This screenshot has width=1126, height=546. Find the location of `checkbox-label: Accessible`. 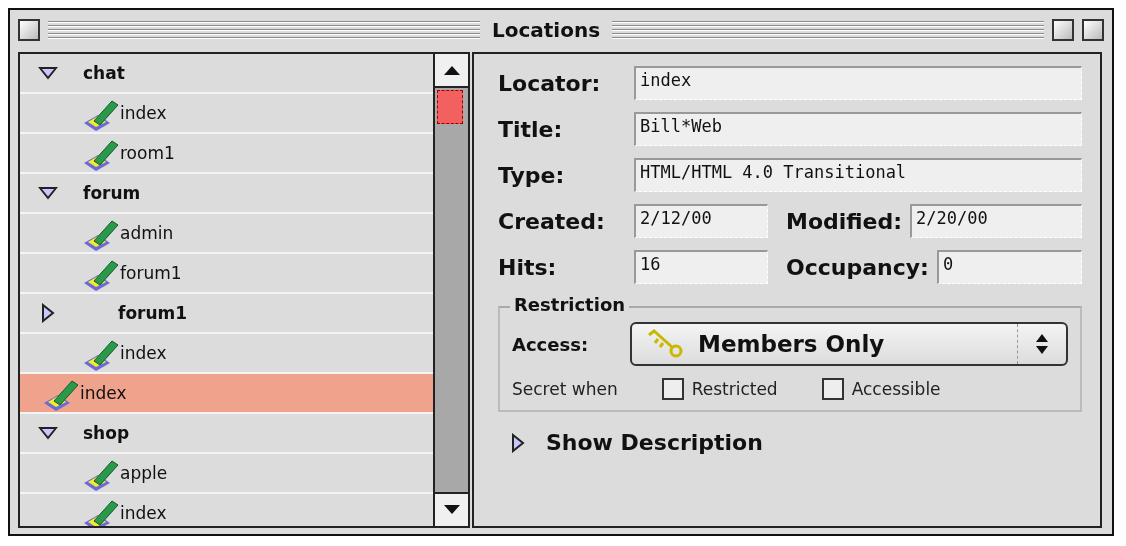

checkbox-label: Accessible is located at coordinates (896, 389).